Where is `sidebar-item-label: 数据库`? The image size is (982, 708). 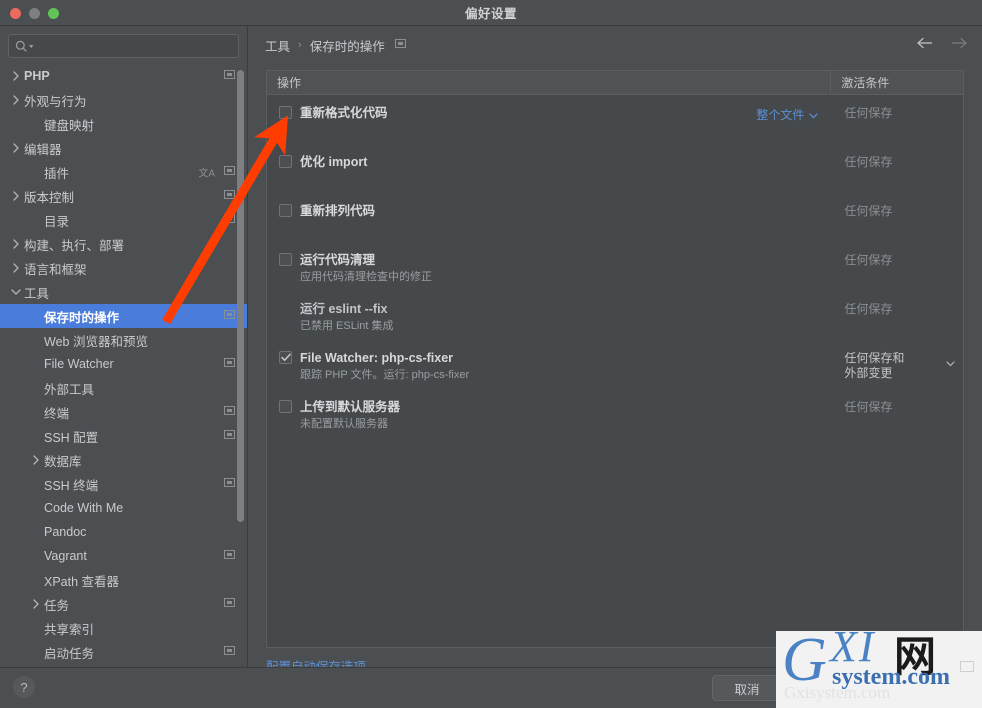 sidebar-item-label: 数据库 is located at coordinates (63, 461).